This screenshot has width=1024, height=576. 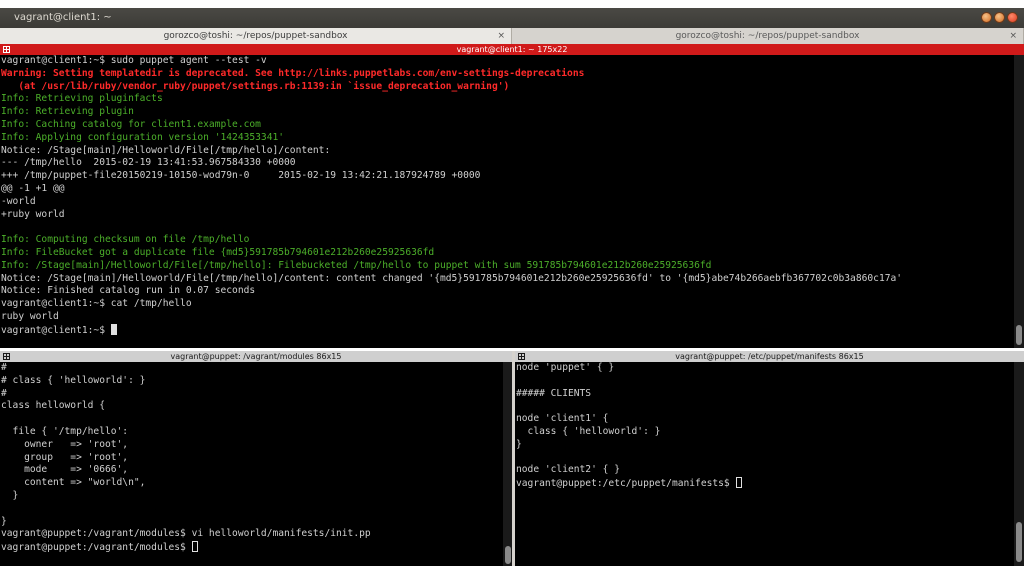 I want to click on window-controls, so click(x=999, y=17).